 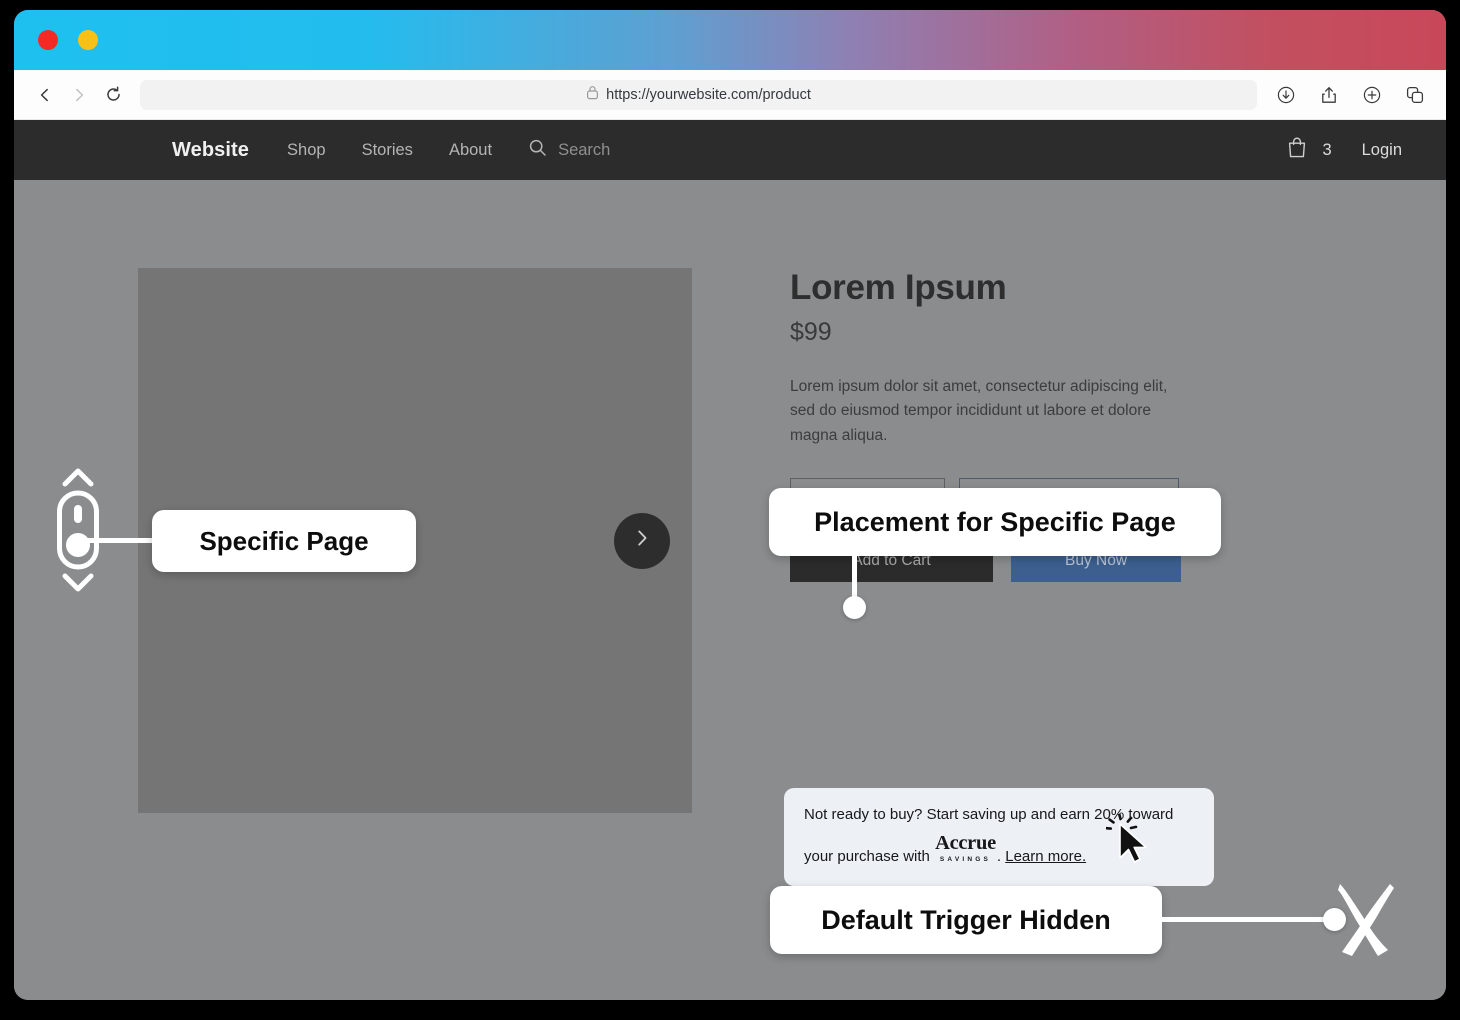 What do you see at coordinates (1366, 917) in the screenshot?
I see `x-mark-icon` at bounding box center [1366, 917].